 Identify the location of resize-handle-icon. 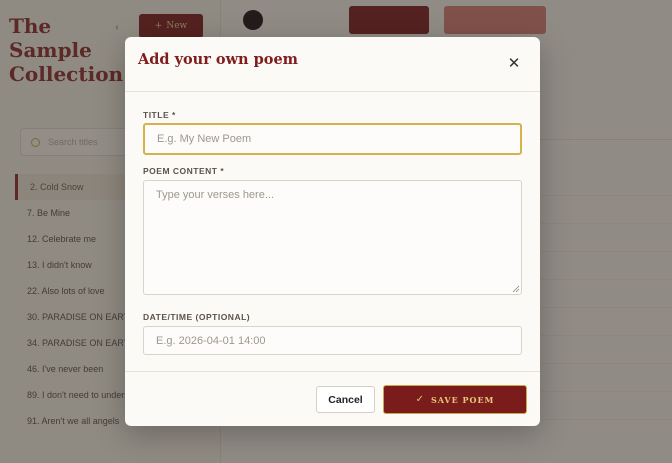
(516, 289).